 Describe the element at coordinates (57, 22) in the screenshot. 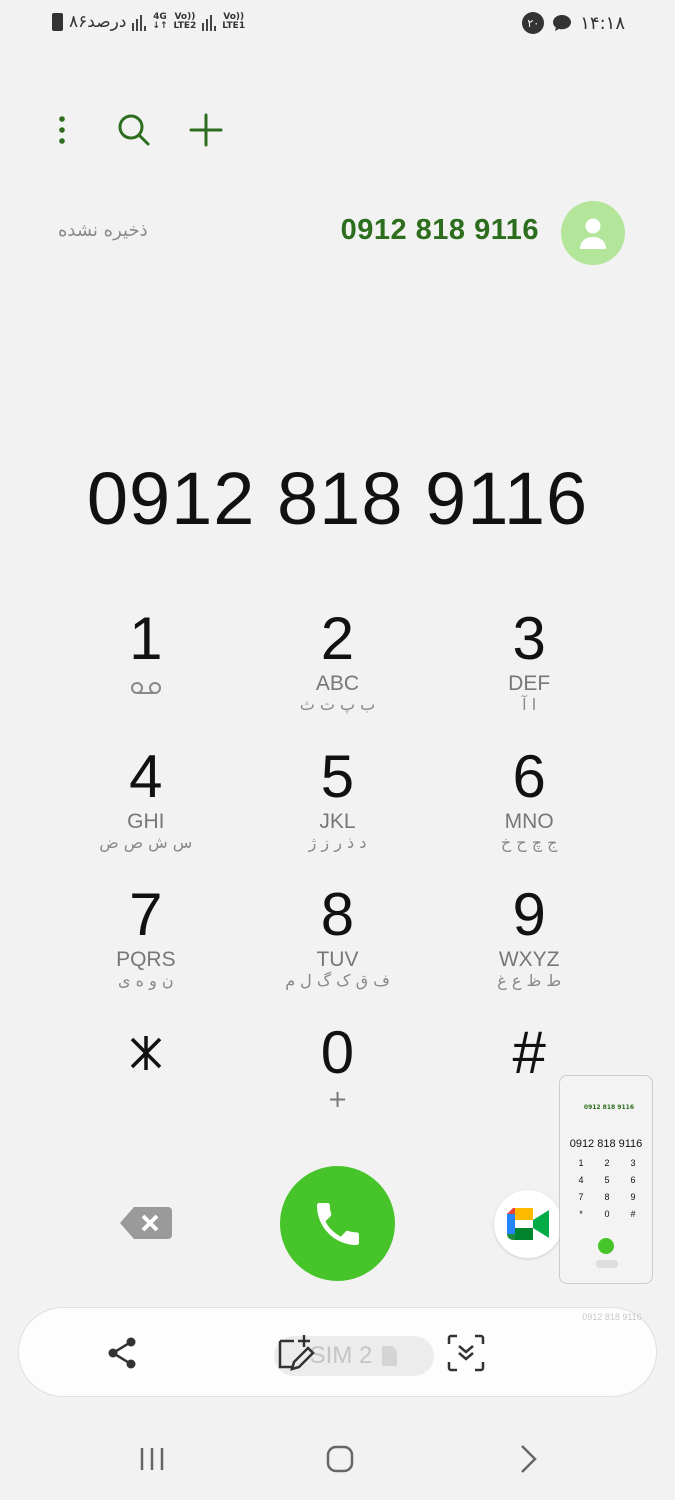

I see `battery-icon` at that location.